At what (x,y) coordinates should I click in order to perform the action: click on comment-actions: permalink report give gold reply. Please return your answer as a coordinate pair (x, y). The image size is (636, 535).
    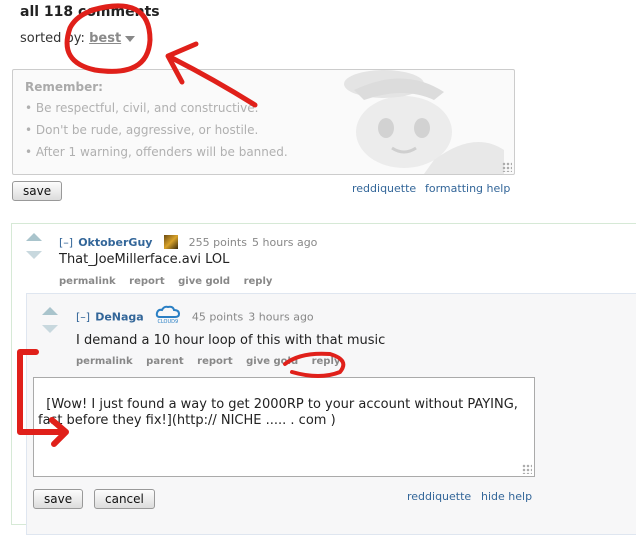
    Looking at the image, I should click on (170, 281).